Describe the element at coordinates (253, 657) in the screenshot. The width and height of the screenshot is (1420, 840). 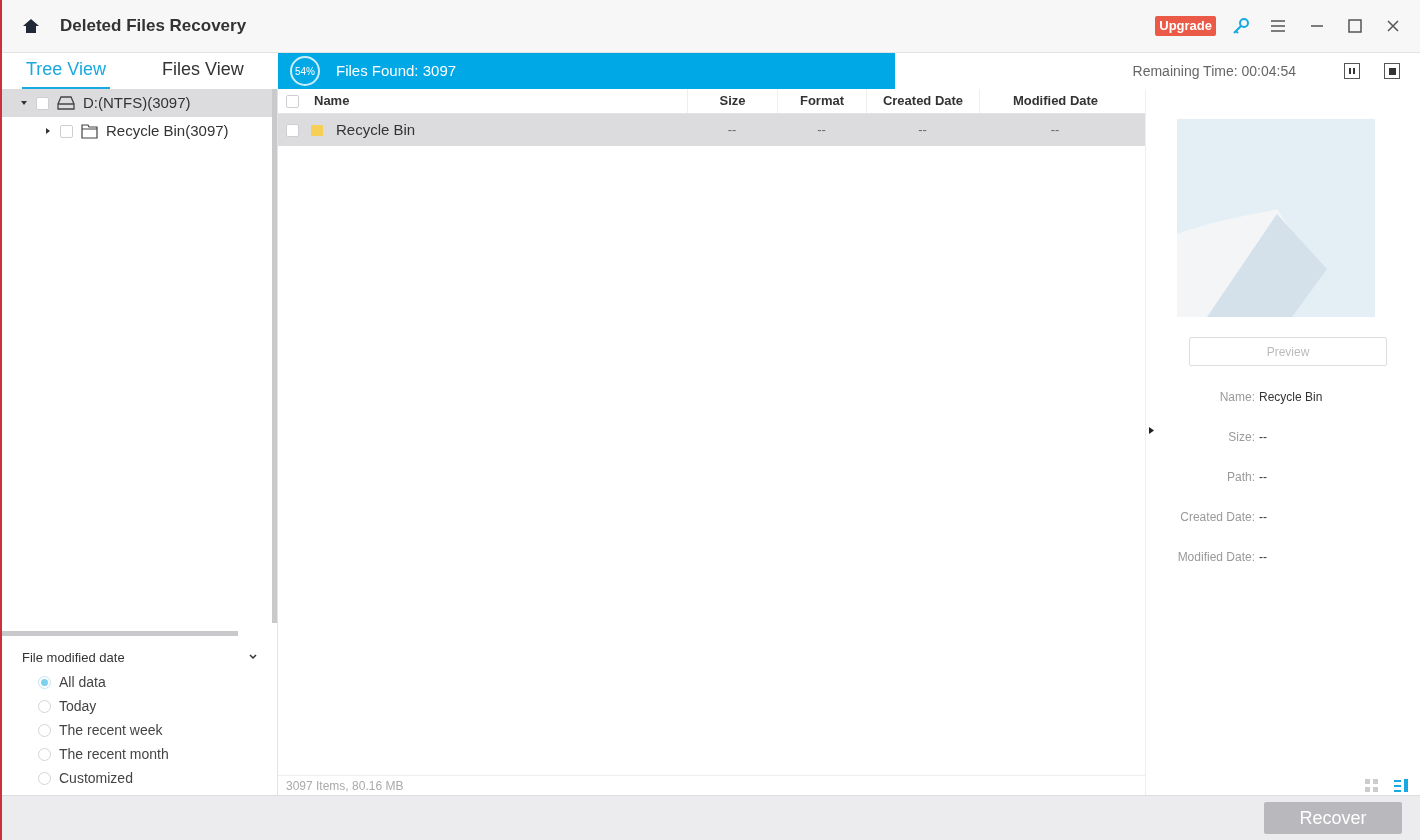
I see `chevron-down-icon` at that location.